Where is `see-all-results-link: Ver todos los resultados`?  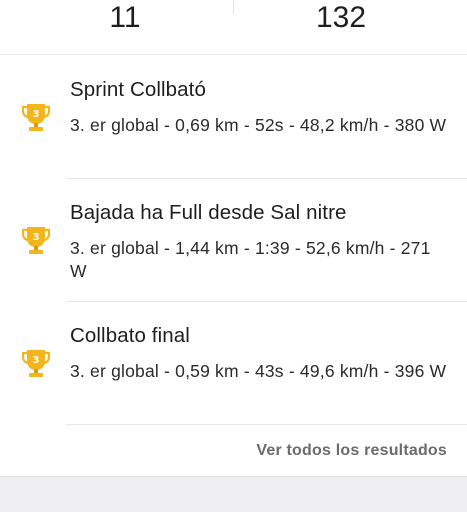 see-all-results-link: Ver todos los resultados is located at coordinates (351, 451).